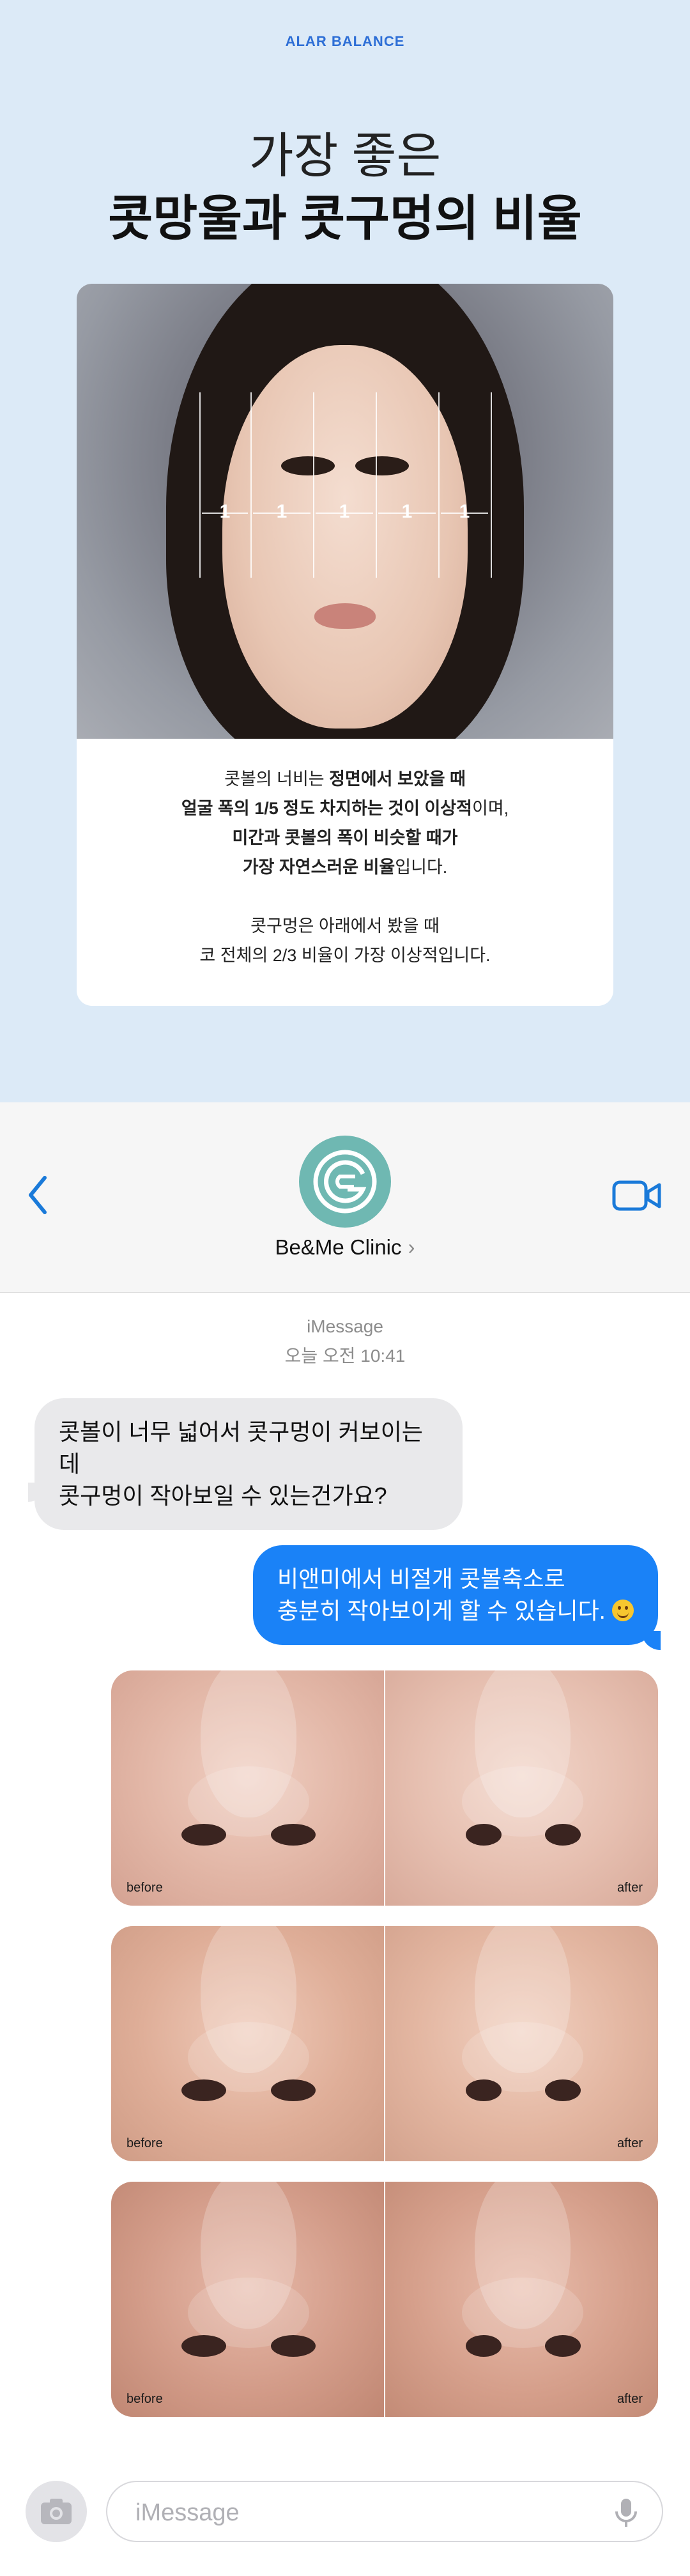 The image size is (690, 2576). I want to click on contact-name-button: Be&Me Clinic ›, so click(345, 1247).